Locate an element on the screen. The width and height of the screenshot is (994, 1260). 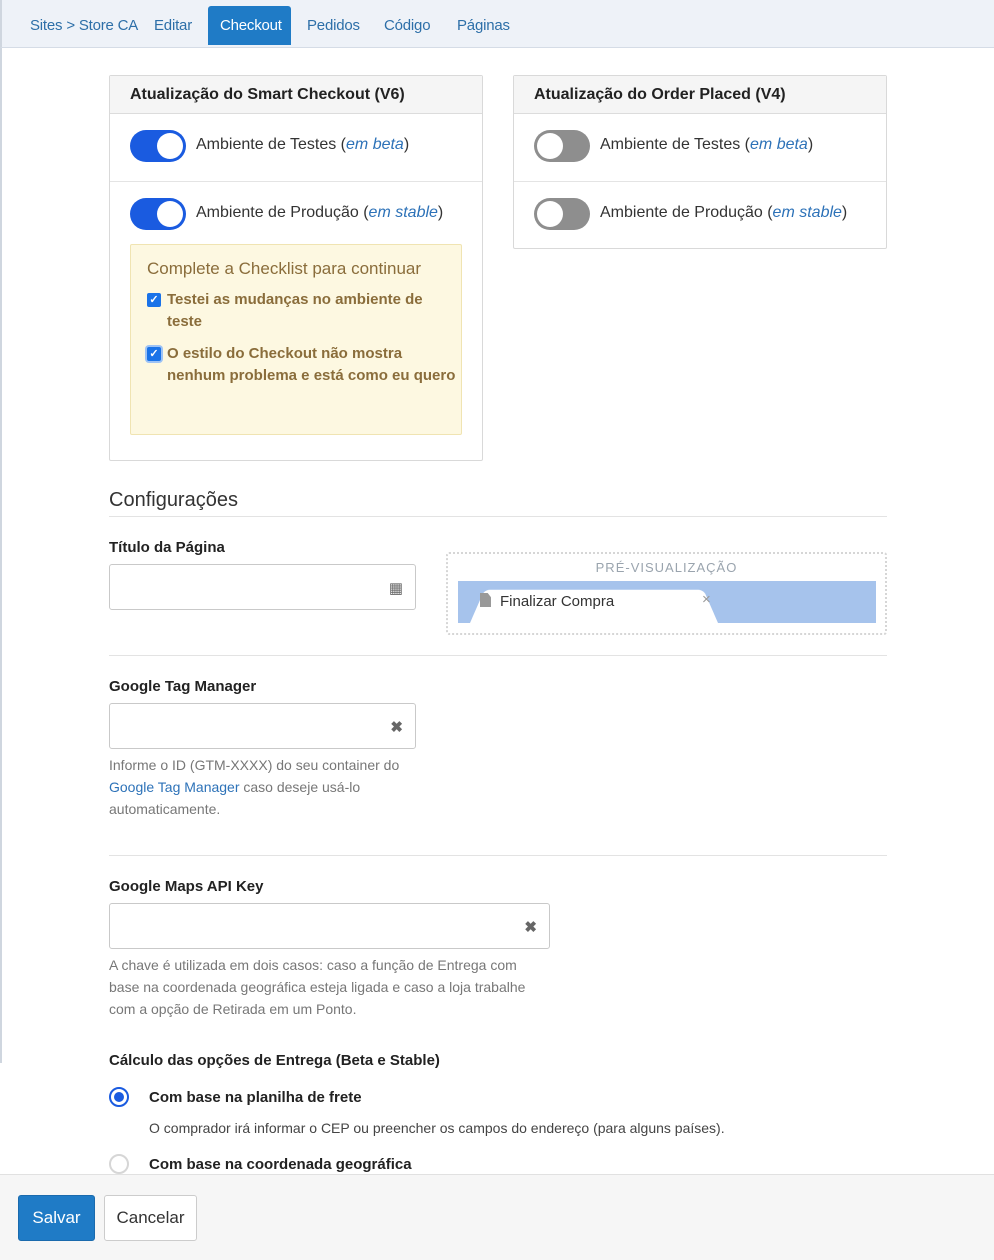
smart-checkout-prod-row: Ambiente de Produção (em stable) is located at coordinates (296, 216).